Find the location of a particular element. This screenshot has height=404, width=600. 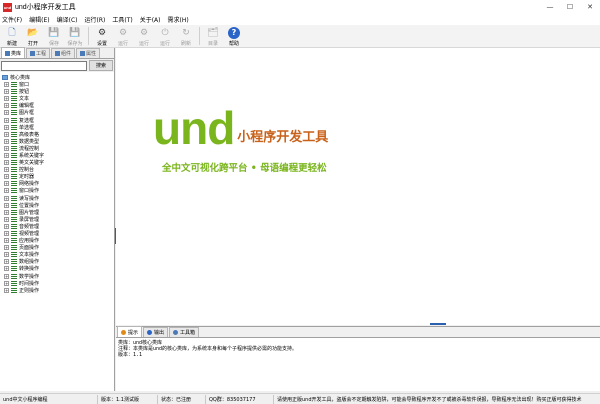

toolbar-button: 💾 保存为 is located at coordinates (75, 36).